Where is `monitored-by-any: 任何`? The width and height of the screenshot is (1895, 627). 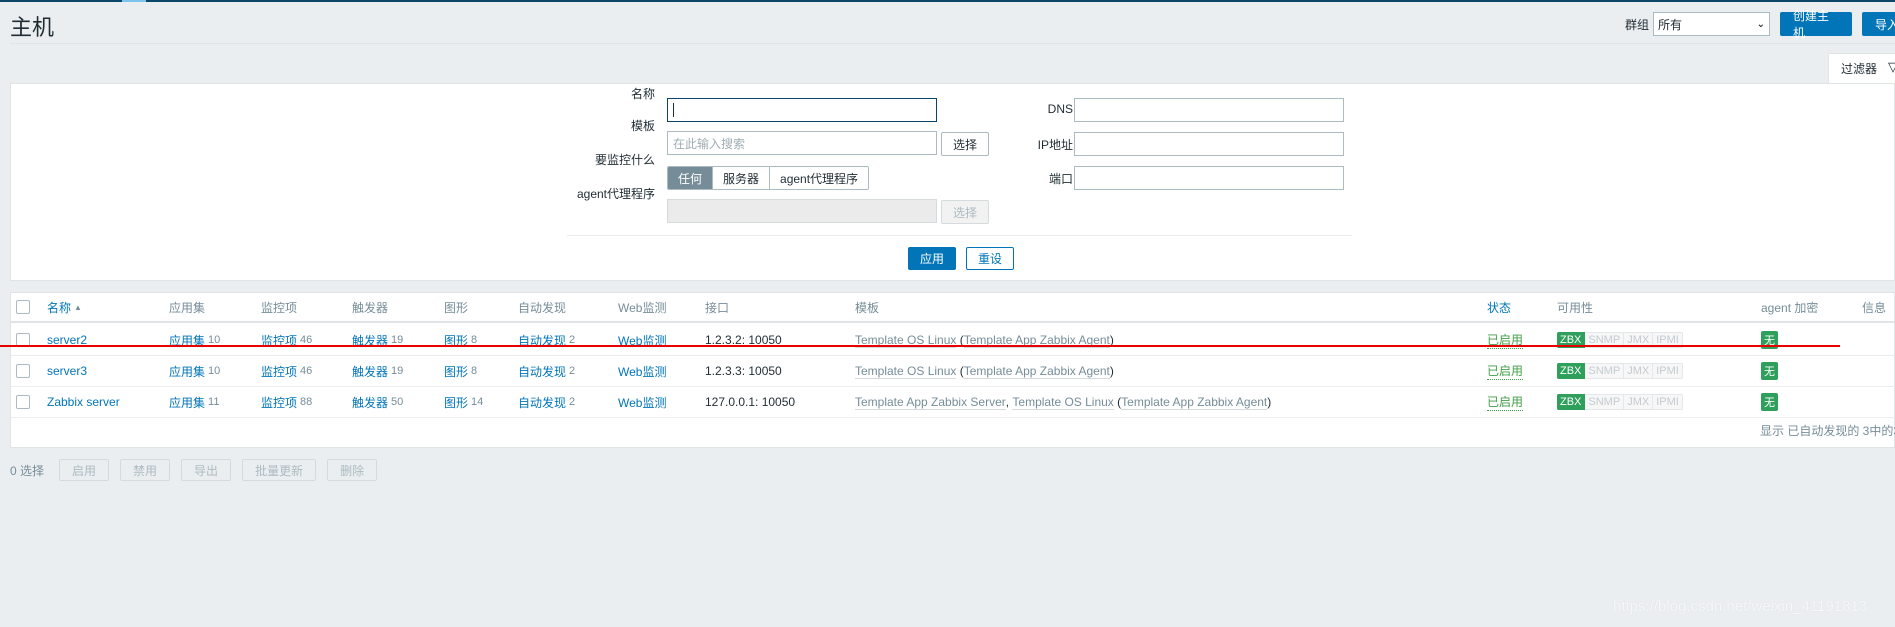
monitored-by-any: 任何 is located at coordinates (690, 178).